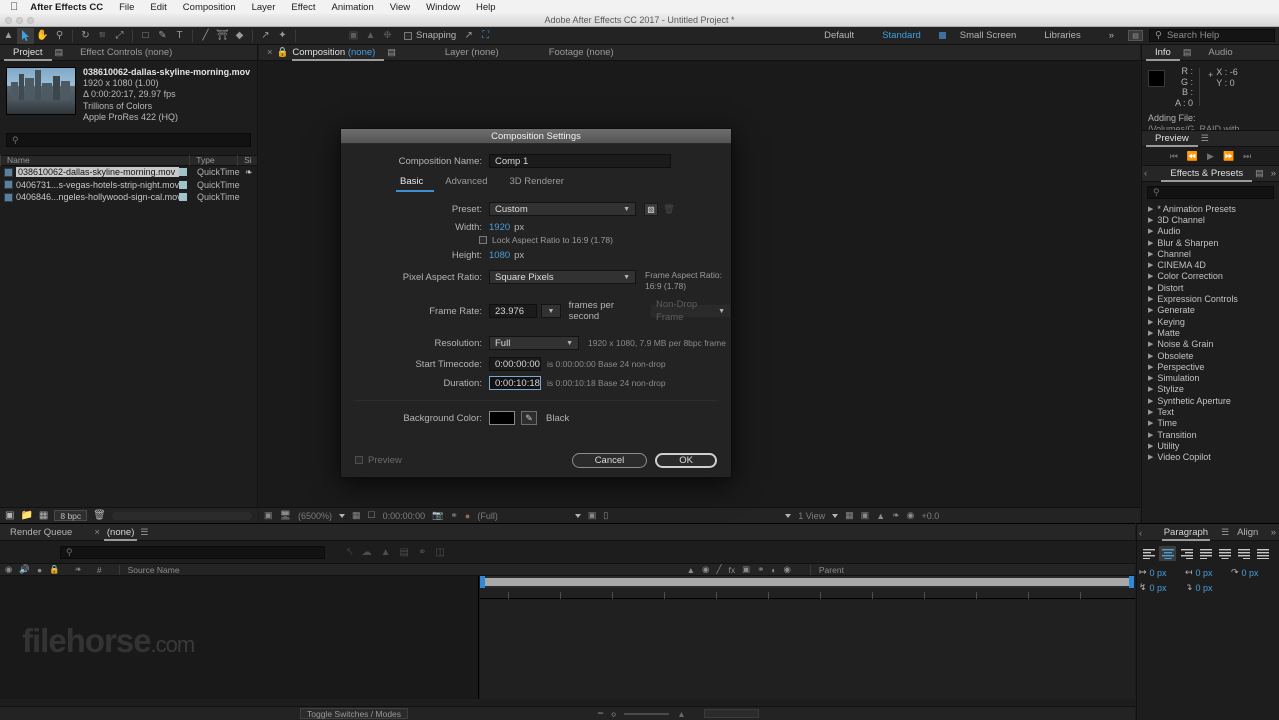  I want to click on puppet-pin-tool-icon: ✦, so click(282, 36).